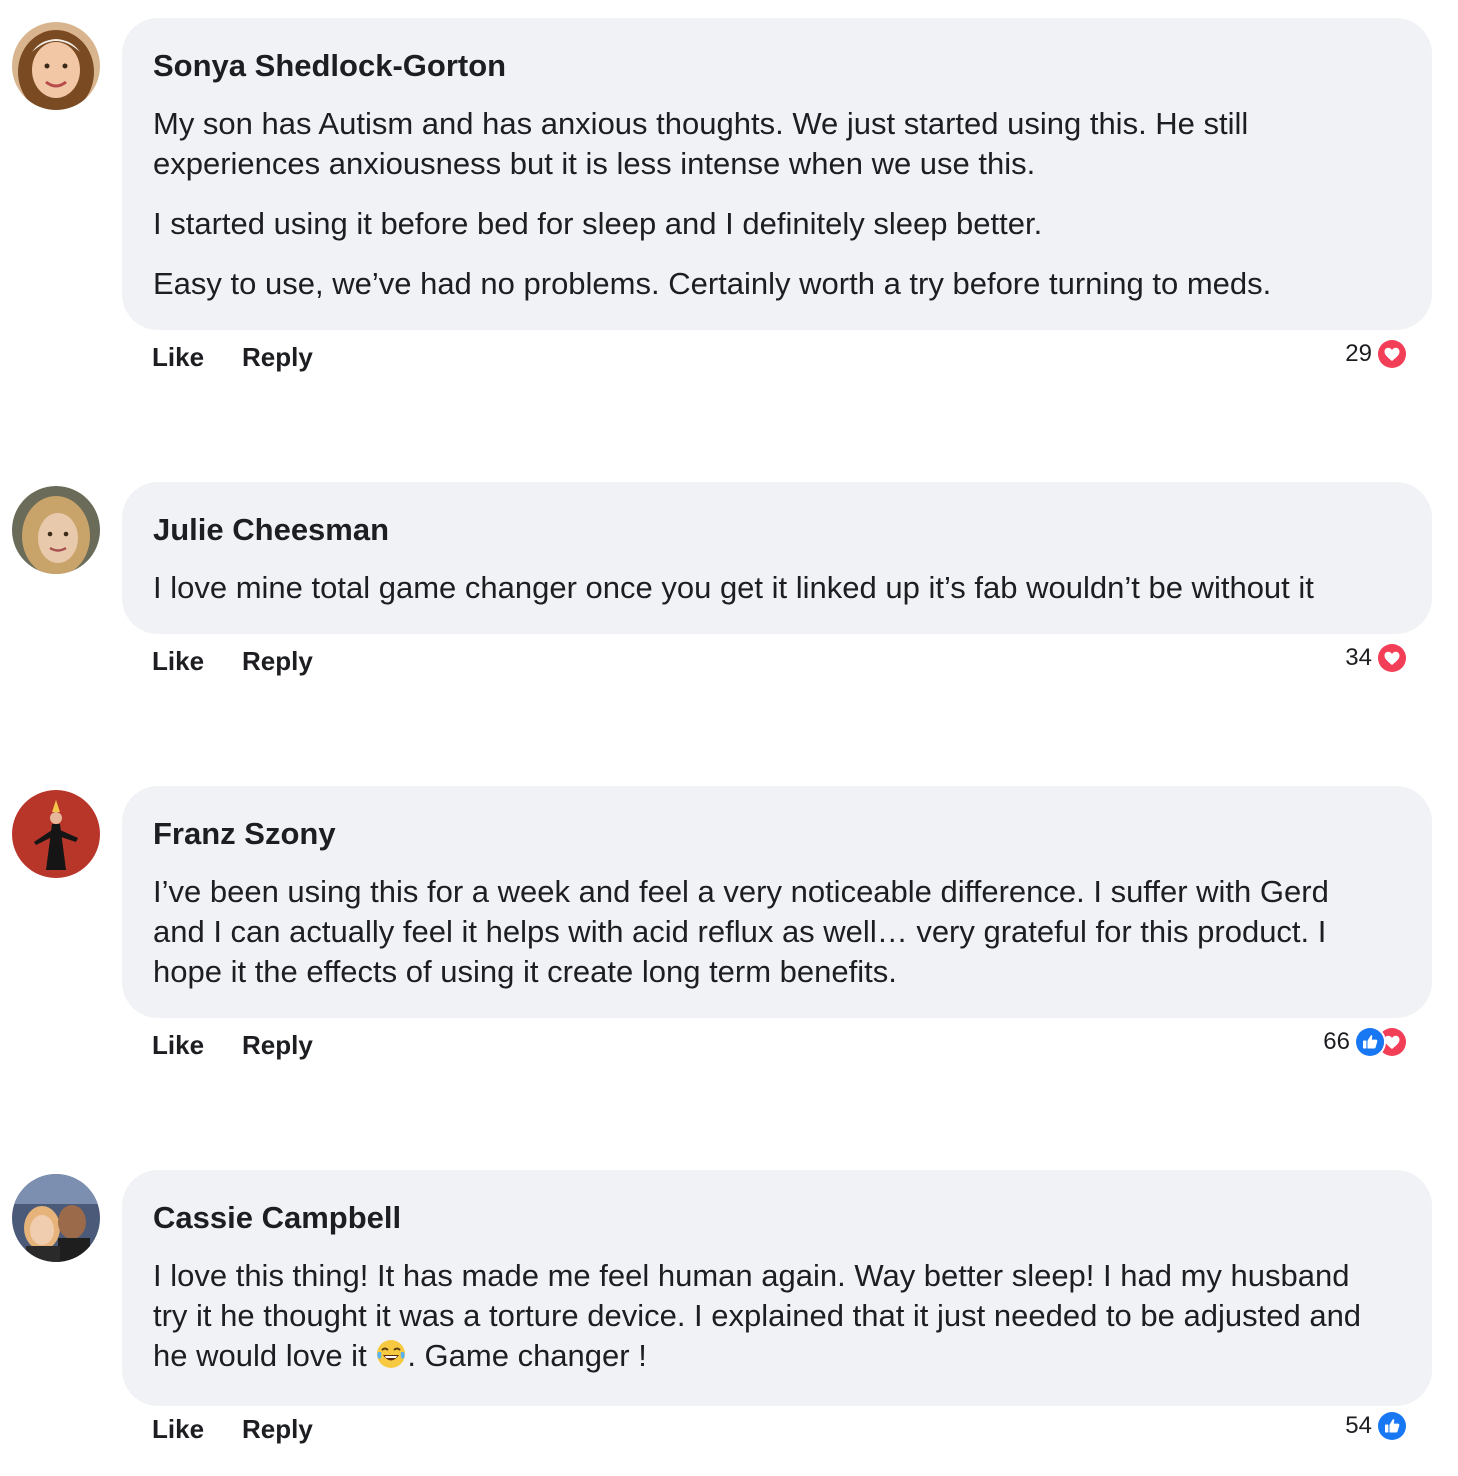  Describe the element at coordinates (777, 834) in the screenshot. I see `comment-author: Franz Szony` at that location.